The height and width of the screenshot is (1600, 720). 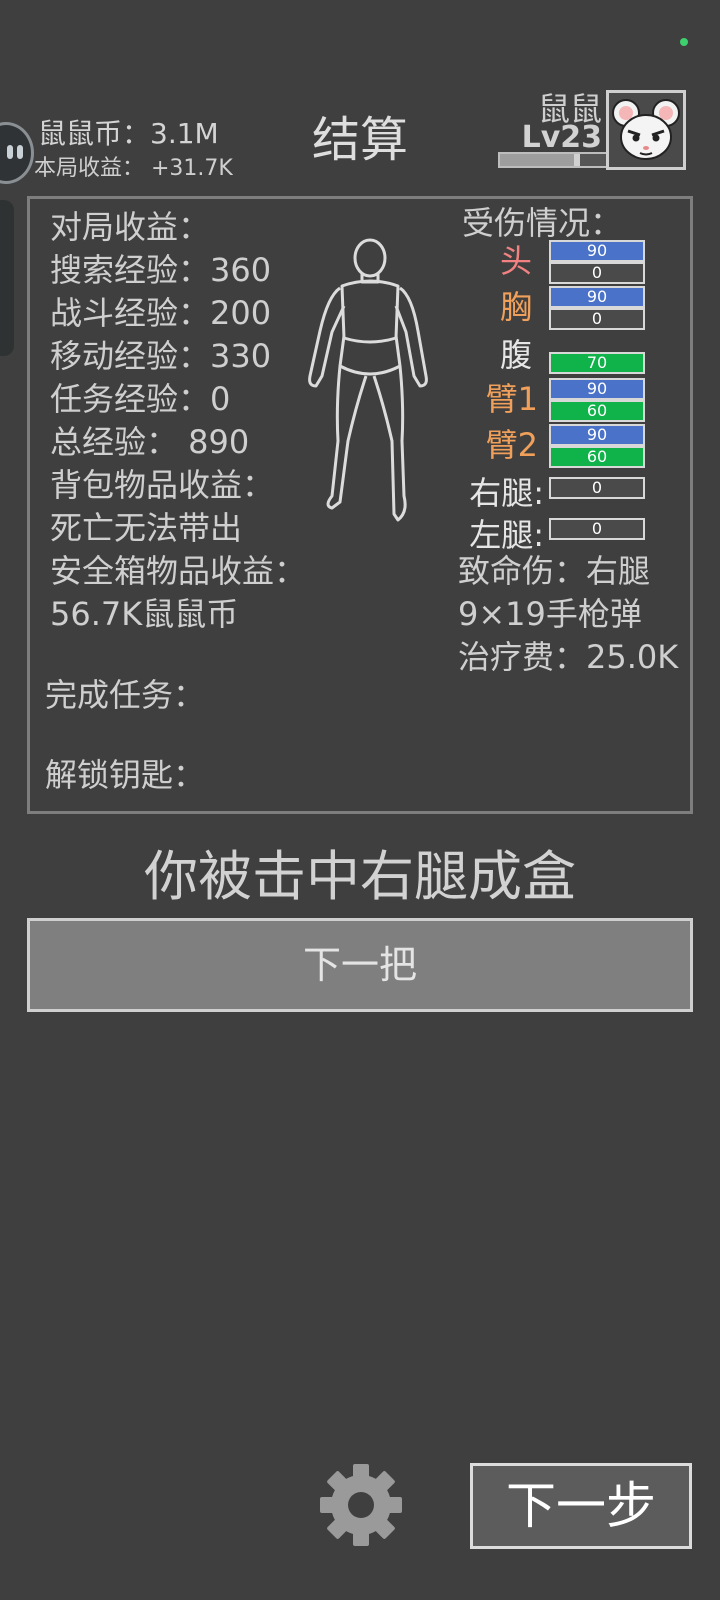 What do you see at coordinates (568, 657) in the screenshot?
I see `treatment-fee: 治疗费：25.0K` at bounding box center [568, 657].